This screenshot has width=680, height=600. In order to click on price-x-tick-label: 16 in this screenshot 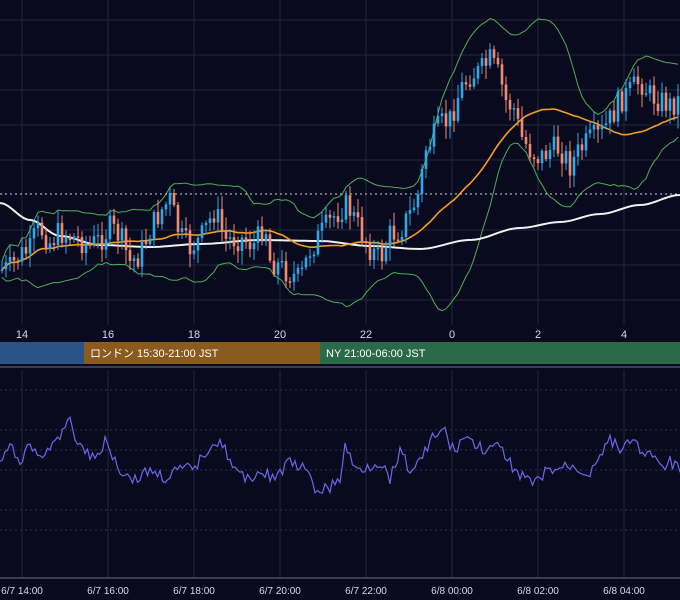, I will do `click(108, 335)`.